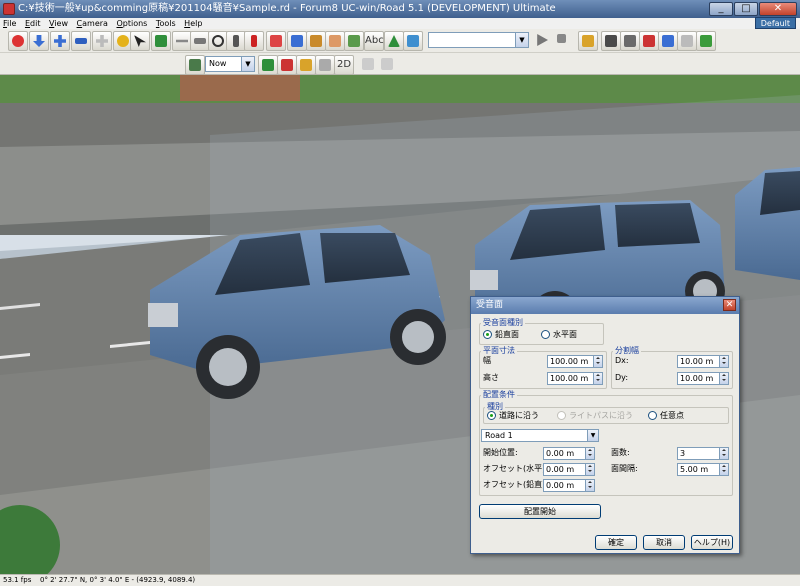  What do you see at coordinates (394, 41) in the screenshot?
I see `forest-icon` at bounding box center [394, 41].